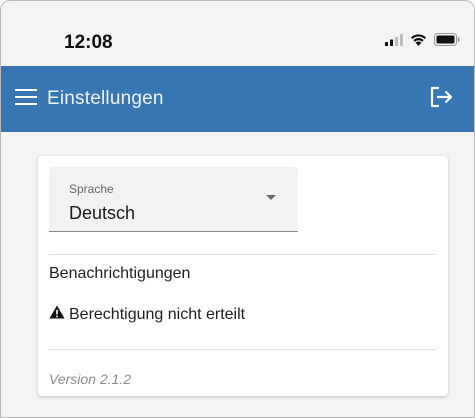 Image resolution: width=475 pixels, height=418 pixels. I want to click on version-label: Version 2.1.2, so click(90, 379).